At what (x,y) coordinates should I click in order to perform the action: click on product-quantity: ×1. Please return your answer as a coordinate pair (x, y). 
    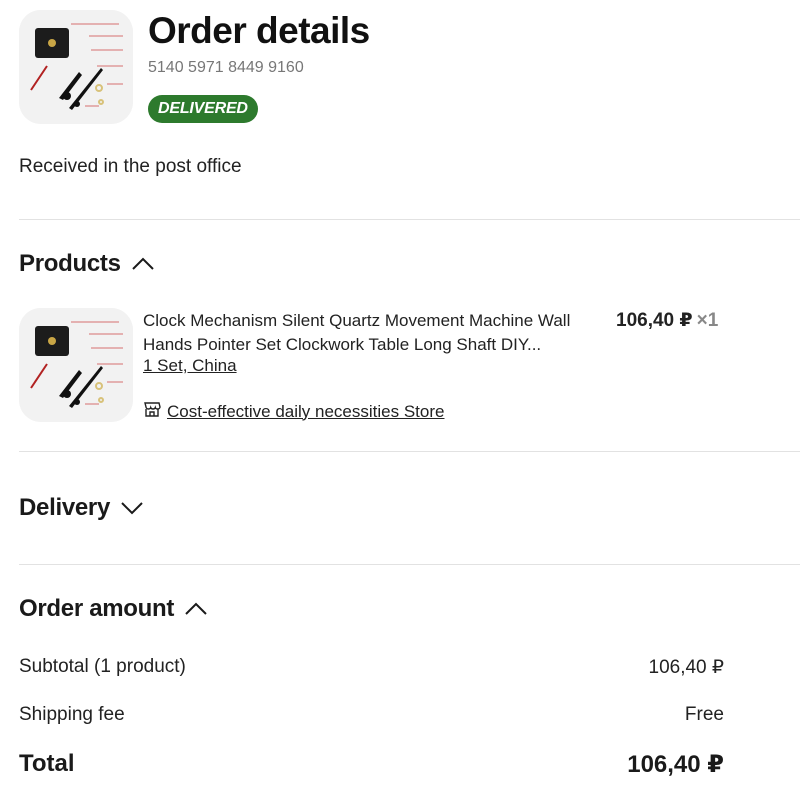
    Looking at the image, I should click on (707, 320).